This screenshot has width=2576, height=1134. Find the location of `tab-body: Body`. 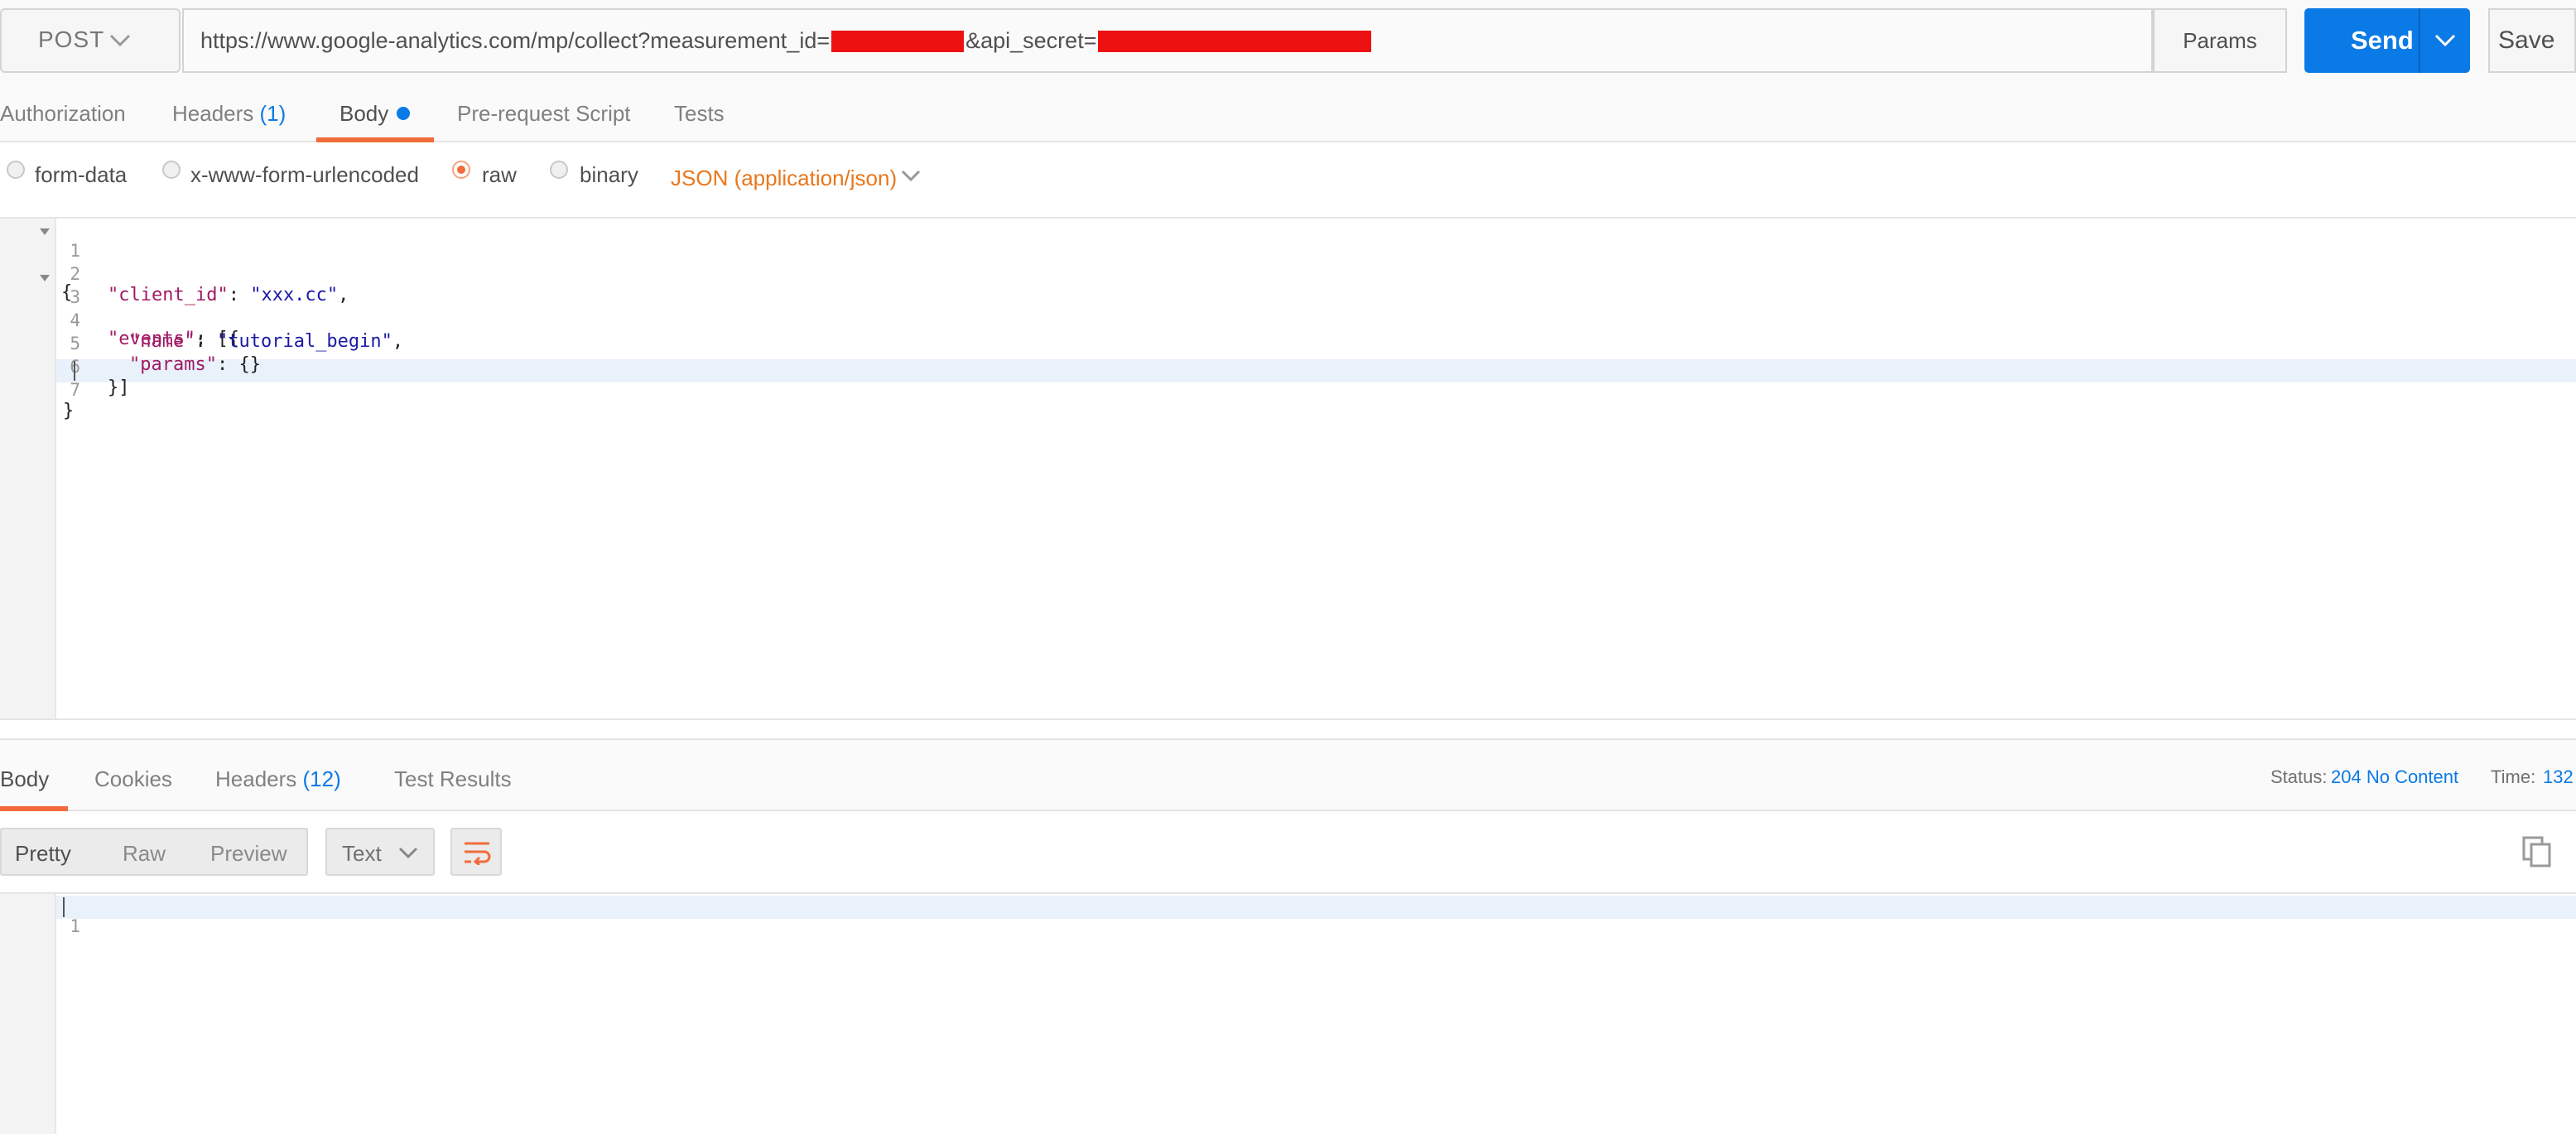

tab-body: Body is located at coordinates (375, 114).